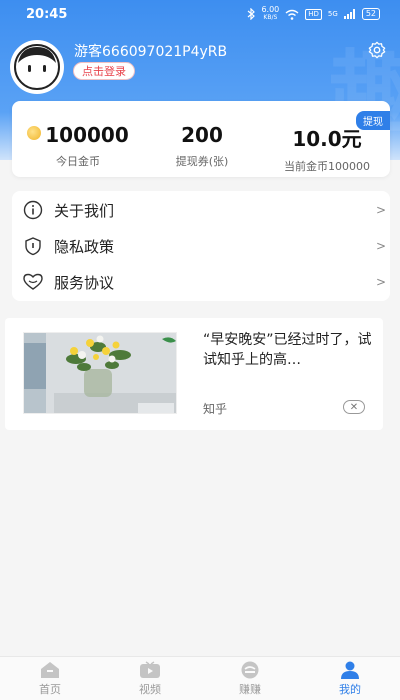 The width and height of the screenshot is (400, 700). I want to click on settings-gear-icon, so click(377, 50).